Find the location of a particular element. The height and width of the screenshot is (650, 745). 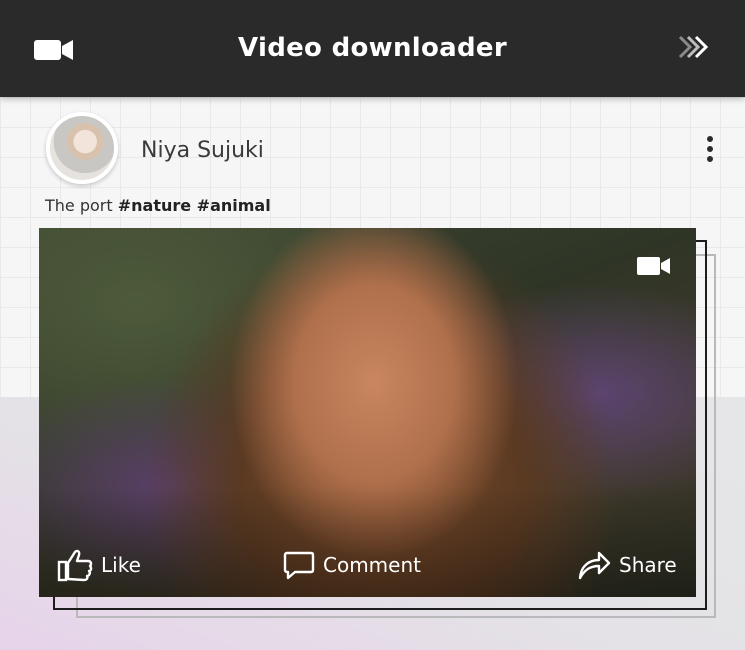

comment-label: Comment is located at coordinates (372, 565).